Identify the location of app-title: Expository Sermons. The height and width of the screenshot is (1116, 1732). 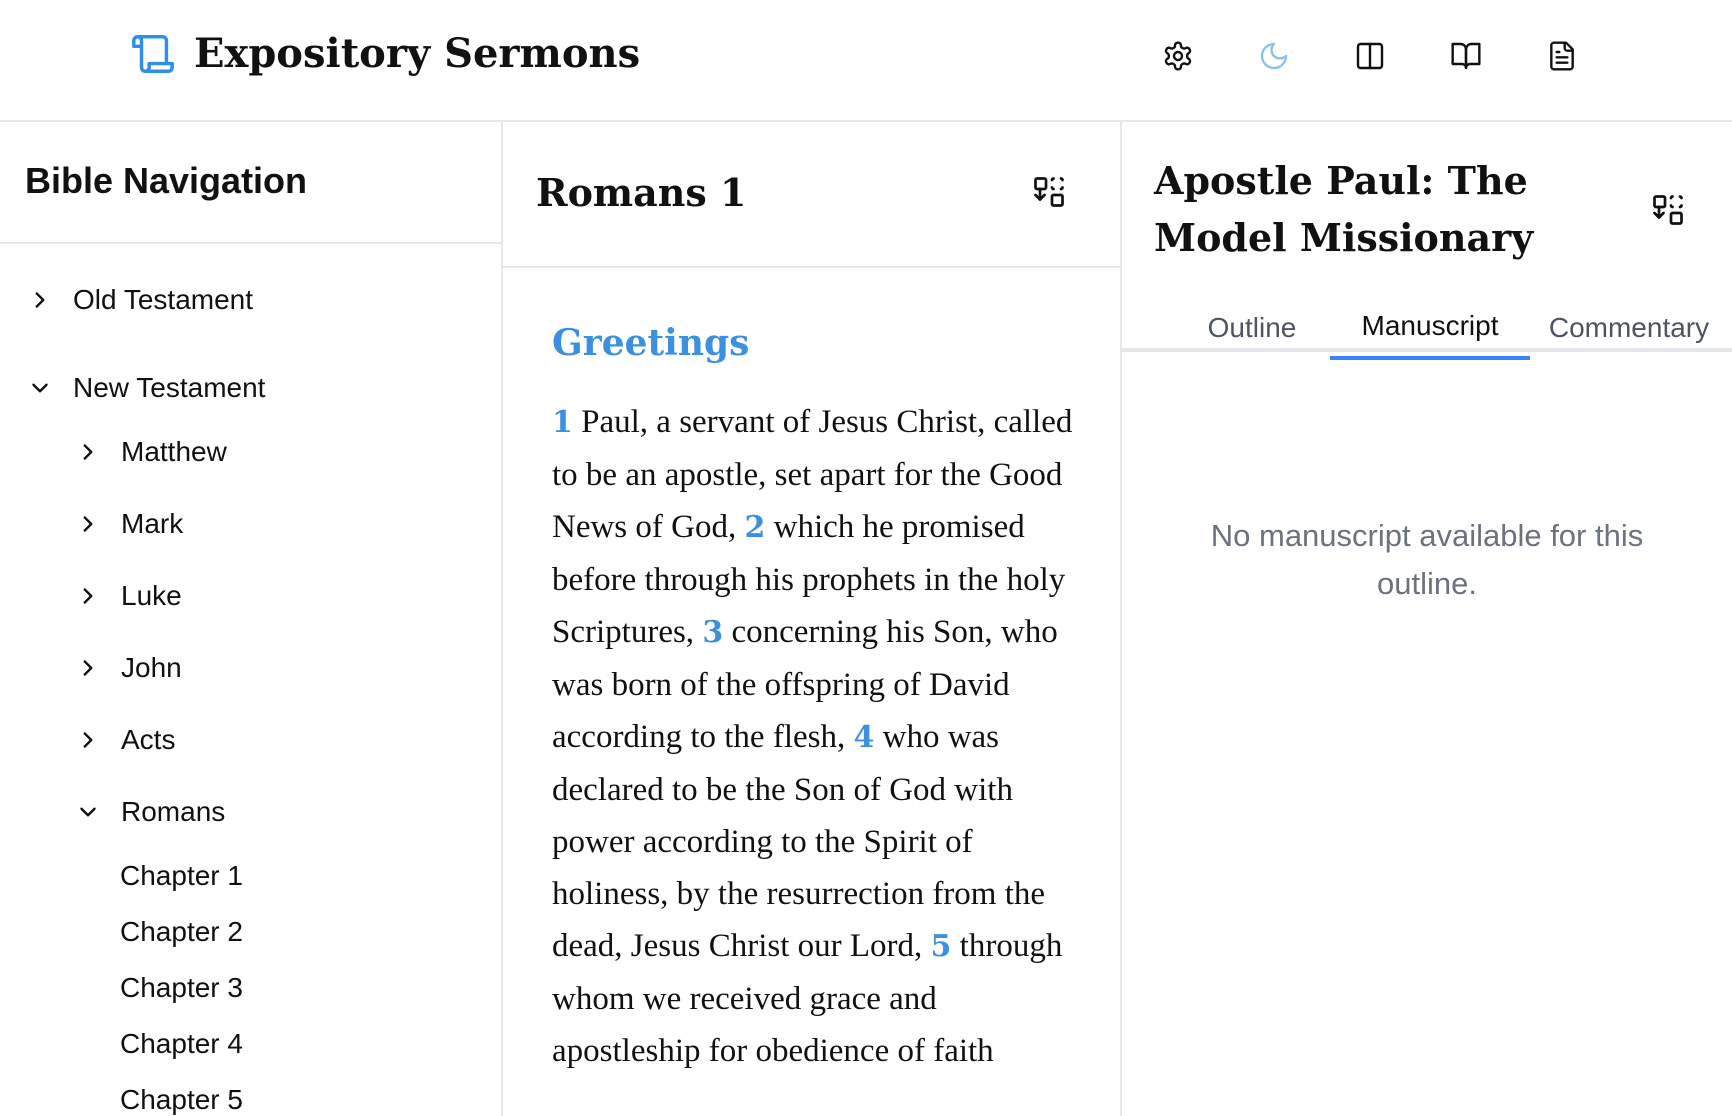
(417, 53).